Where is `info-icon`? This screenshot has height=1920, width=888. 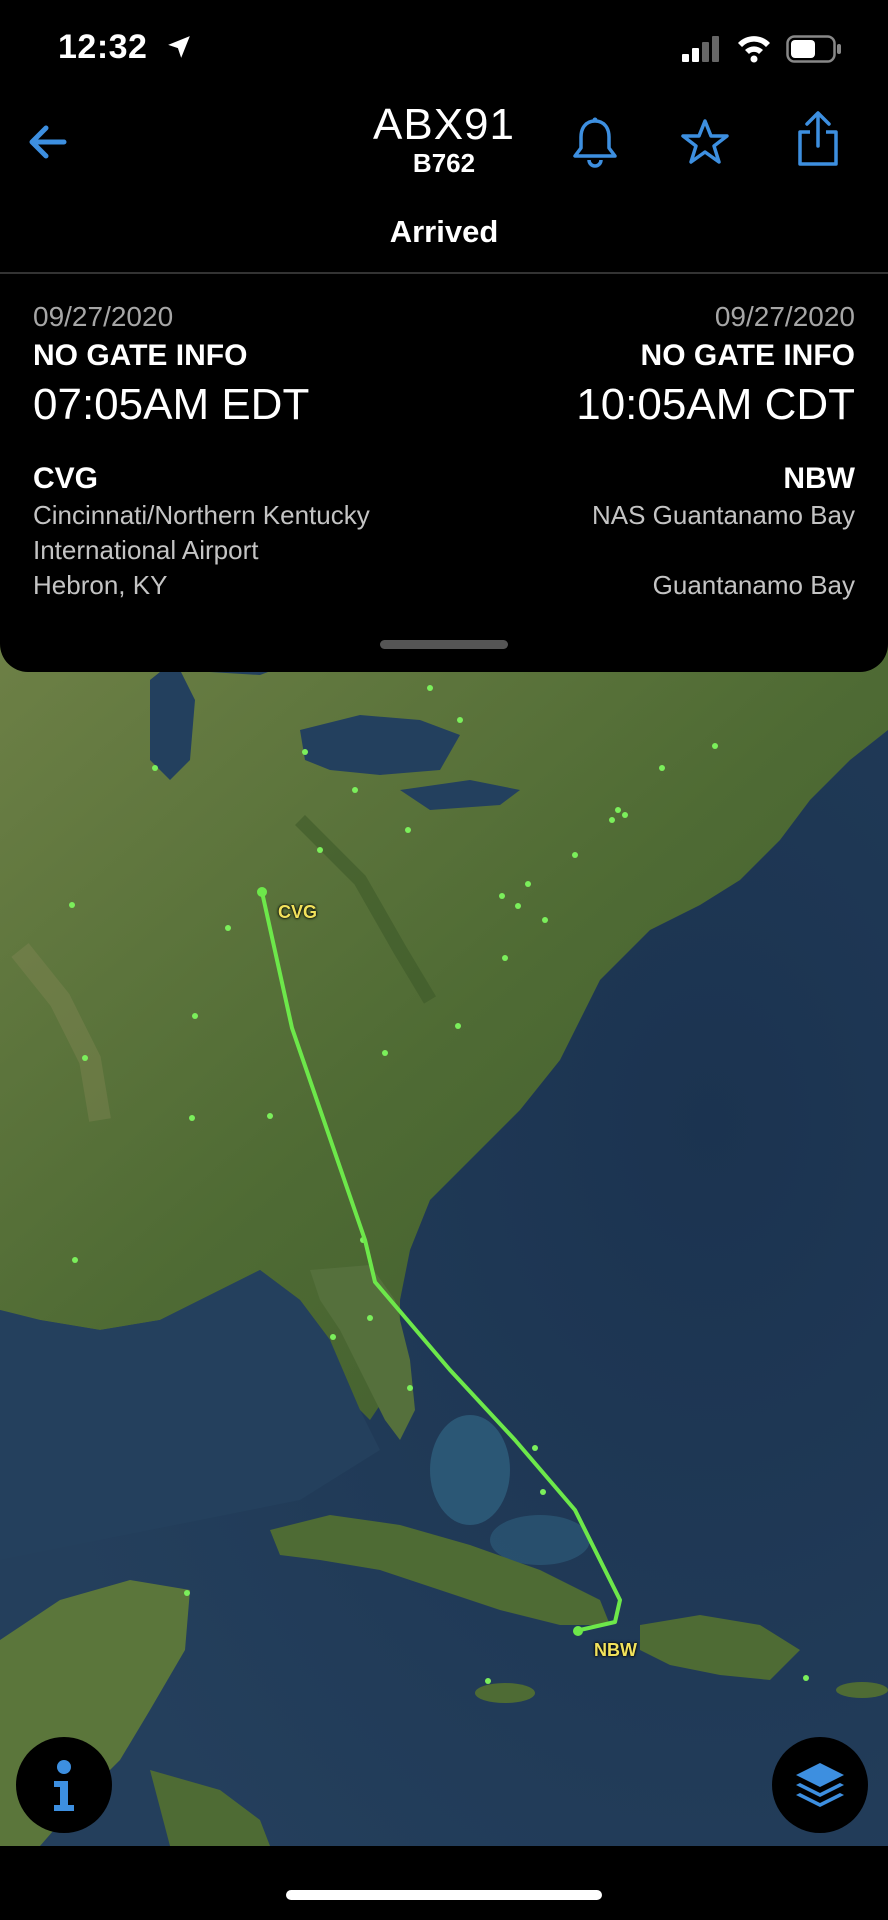
info-icon is located at coordinates (64, 1785).